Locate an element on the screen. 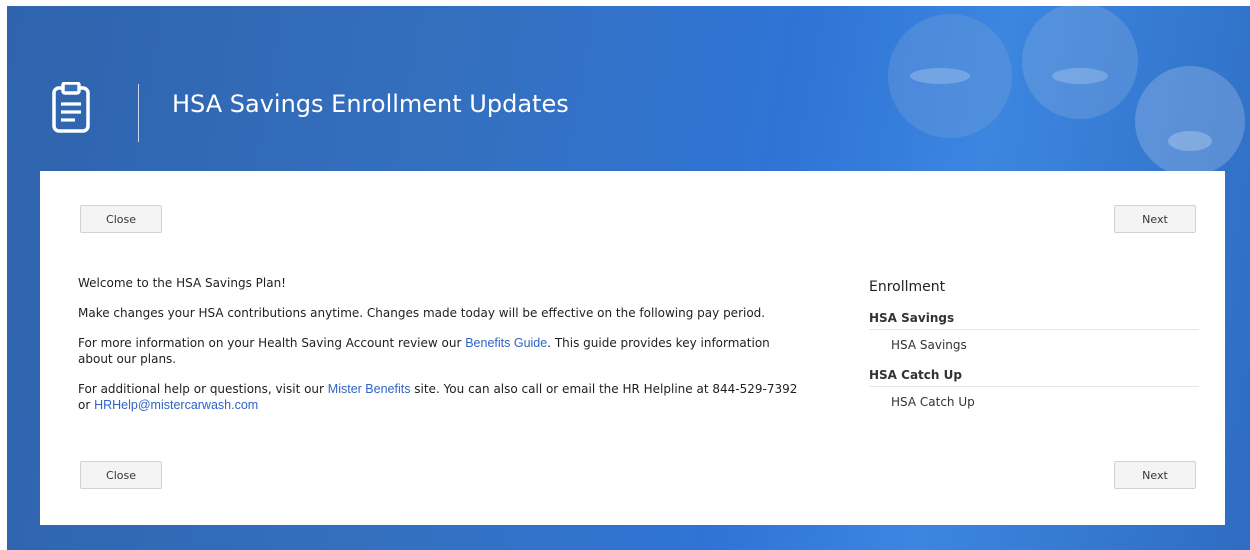 The height and width of the screenshot is (550, 1250). page-title: HSA Savings Enrollment Updates is located at coordinates (370, 104).